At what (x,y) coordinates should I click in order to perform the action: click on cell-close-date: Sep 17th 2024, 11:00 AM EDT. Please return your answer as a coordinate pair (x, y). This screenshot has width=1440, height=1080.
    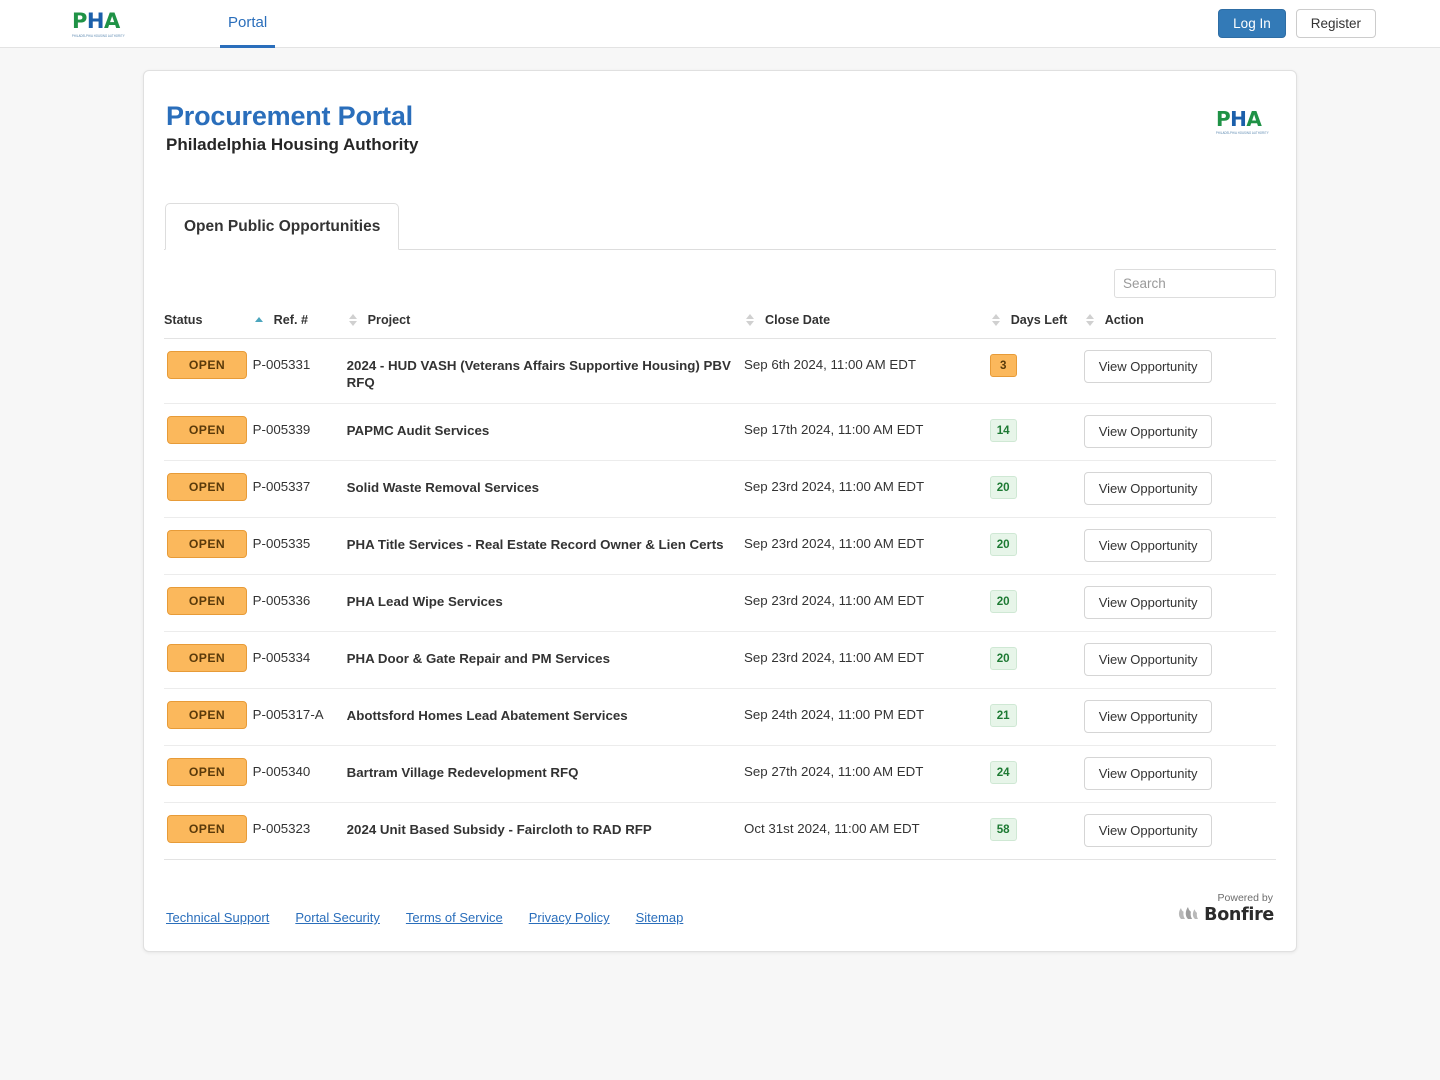
    Looking at the image, I should click on (867, 432).